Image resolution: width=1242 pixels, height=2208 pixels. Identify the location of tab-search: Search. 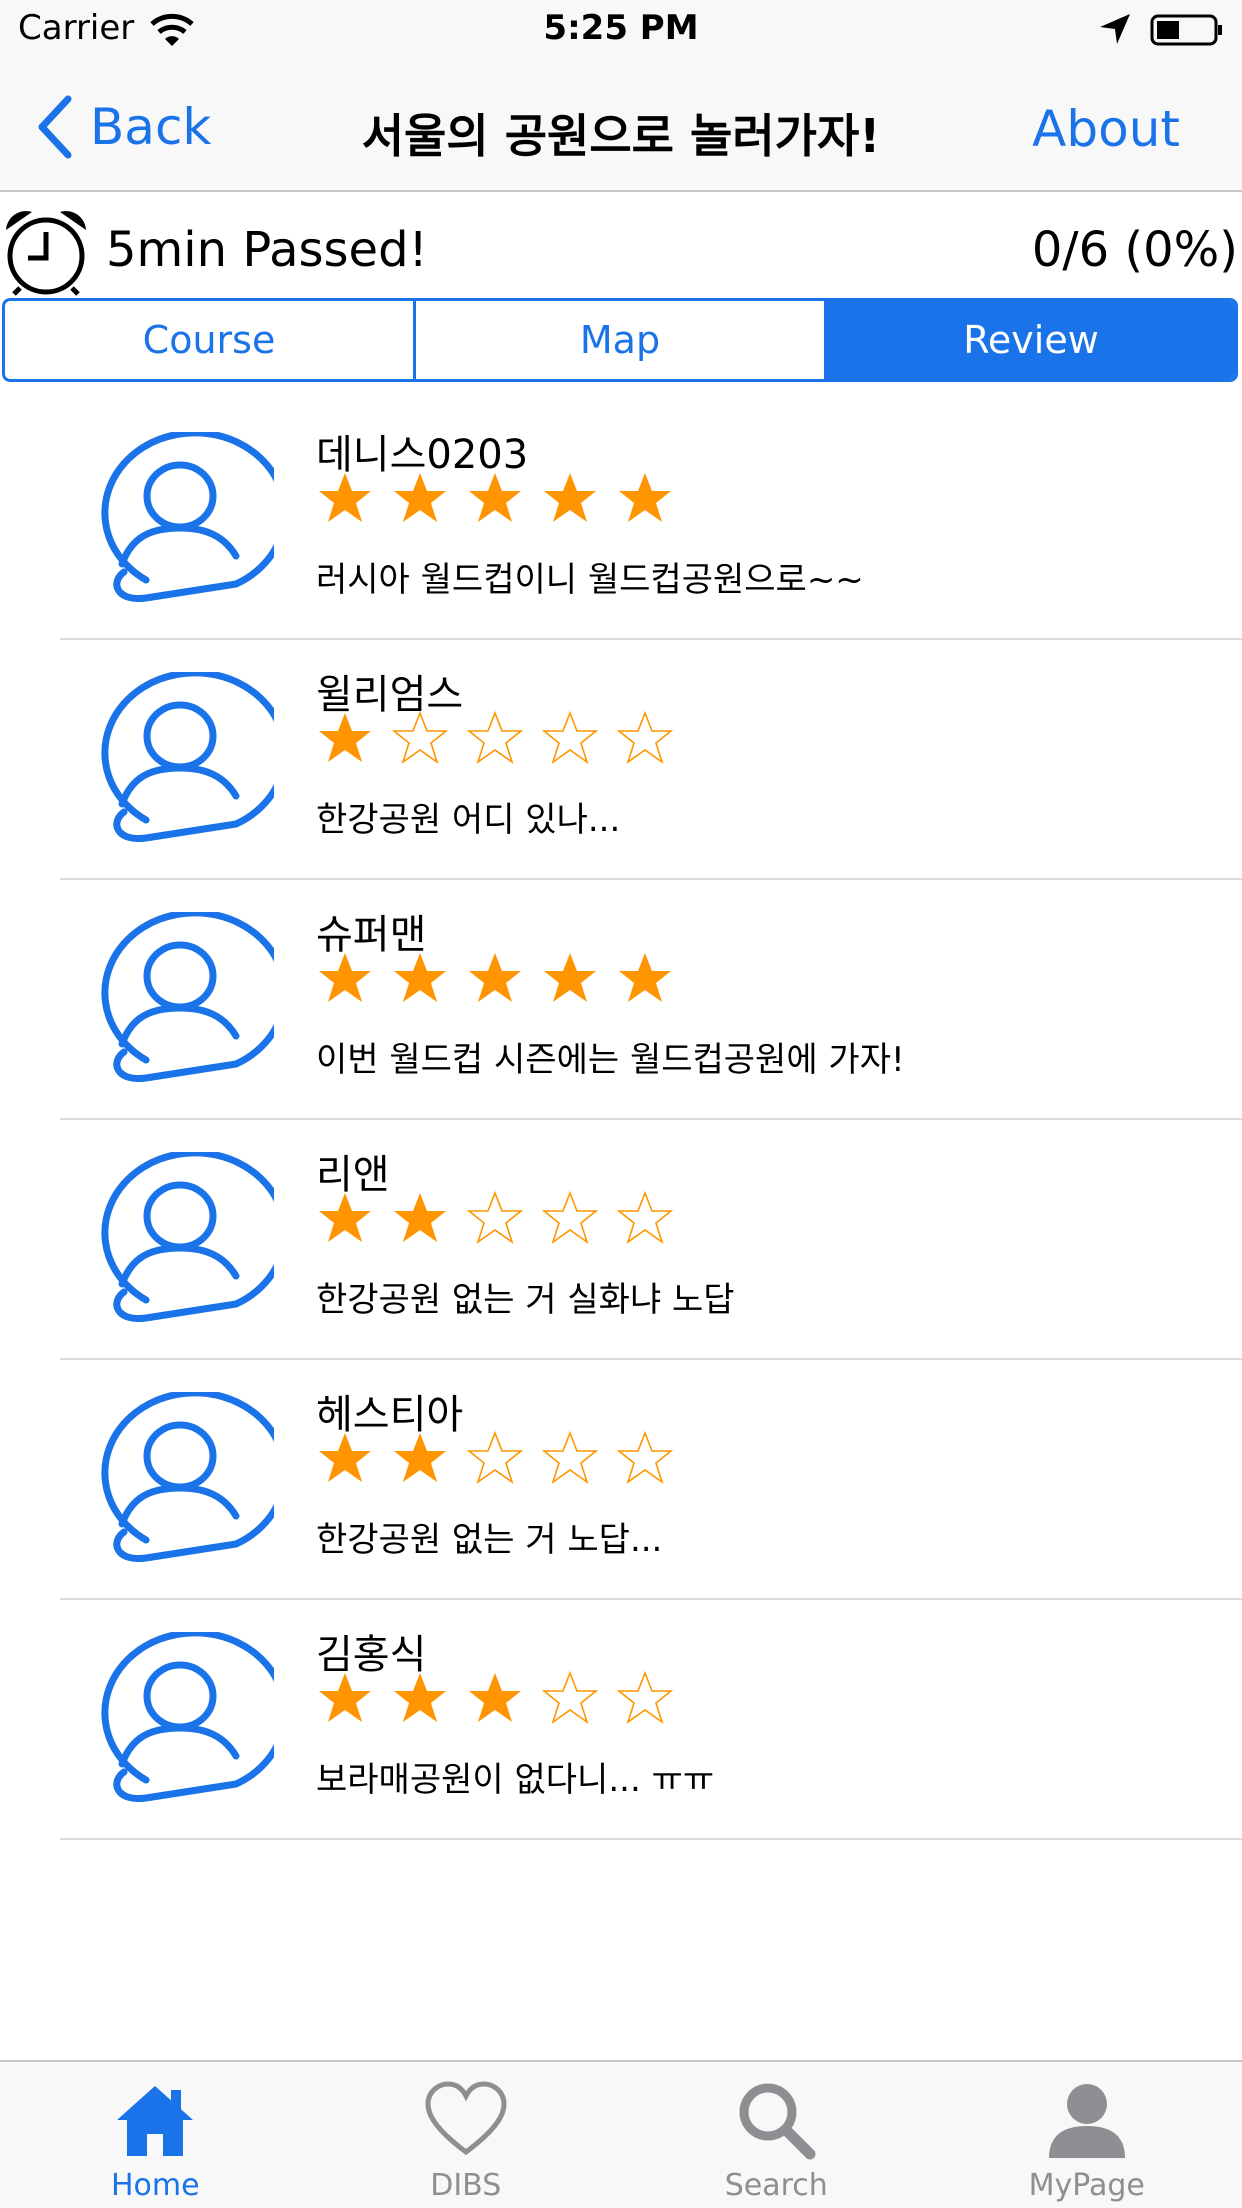
(776, 2135).